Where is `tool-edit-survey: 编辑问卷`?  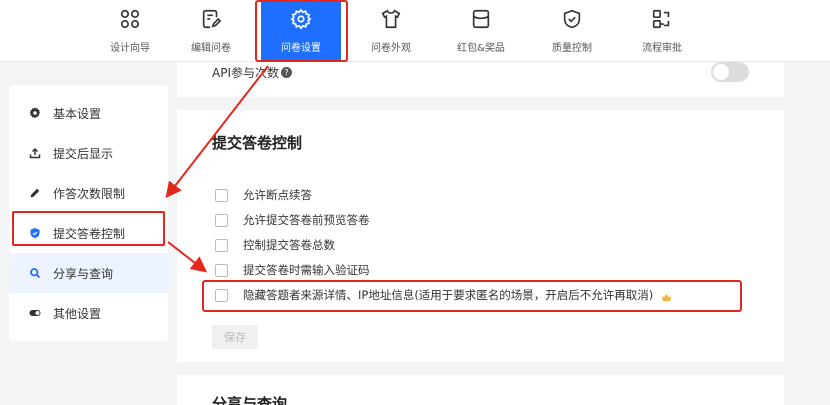 tool-edit-survey: 编辑问卷 is located at coordinates (211, 31).